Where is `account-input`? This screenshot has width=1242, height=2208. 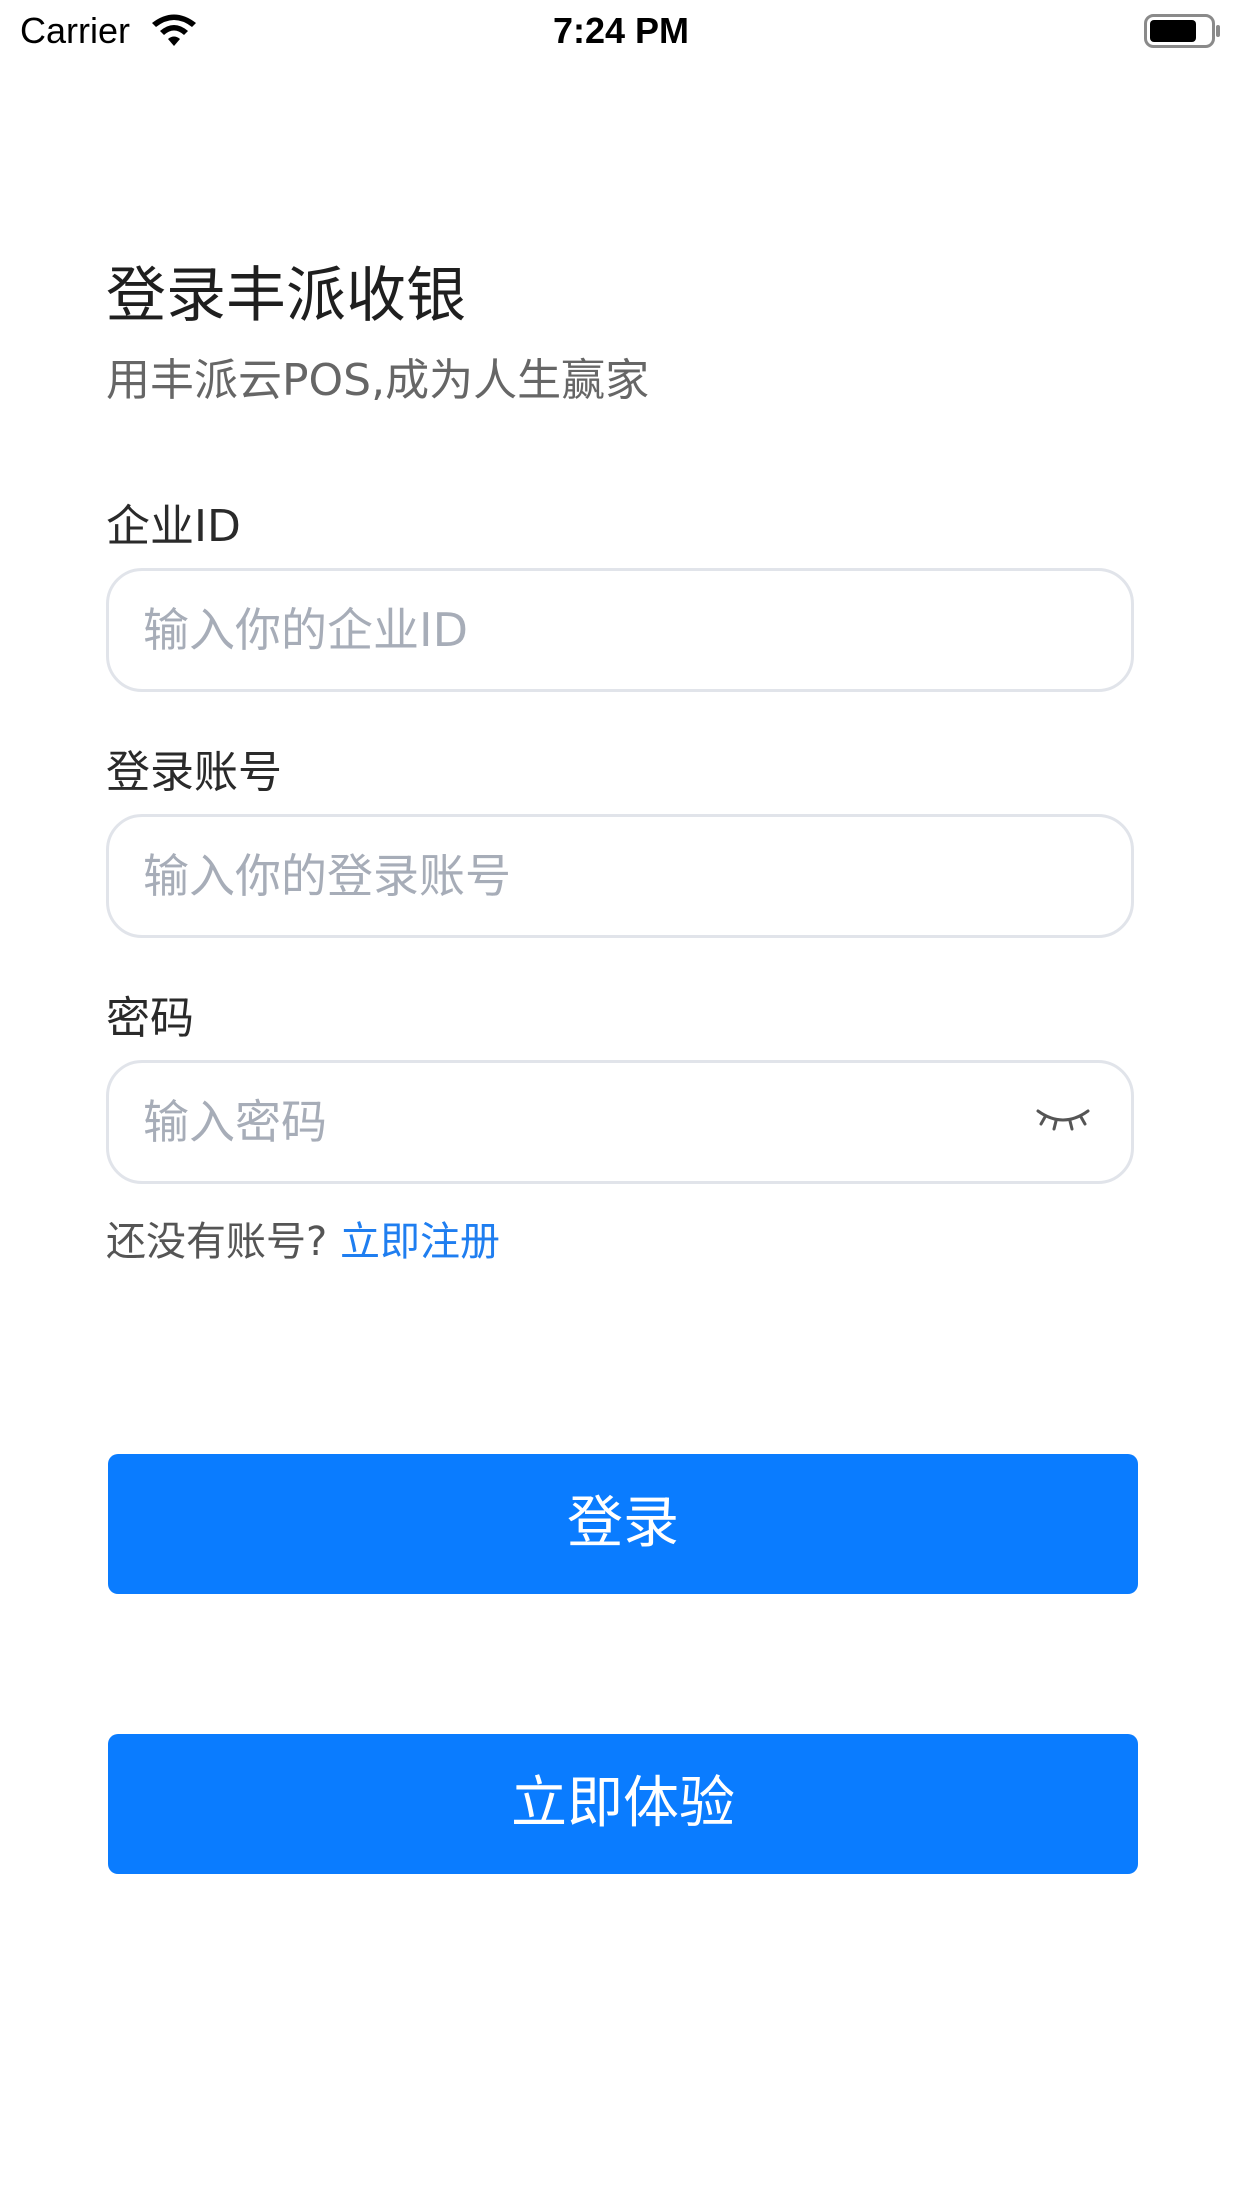
account-input is located at coordinates (573, 876).